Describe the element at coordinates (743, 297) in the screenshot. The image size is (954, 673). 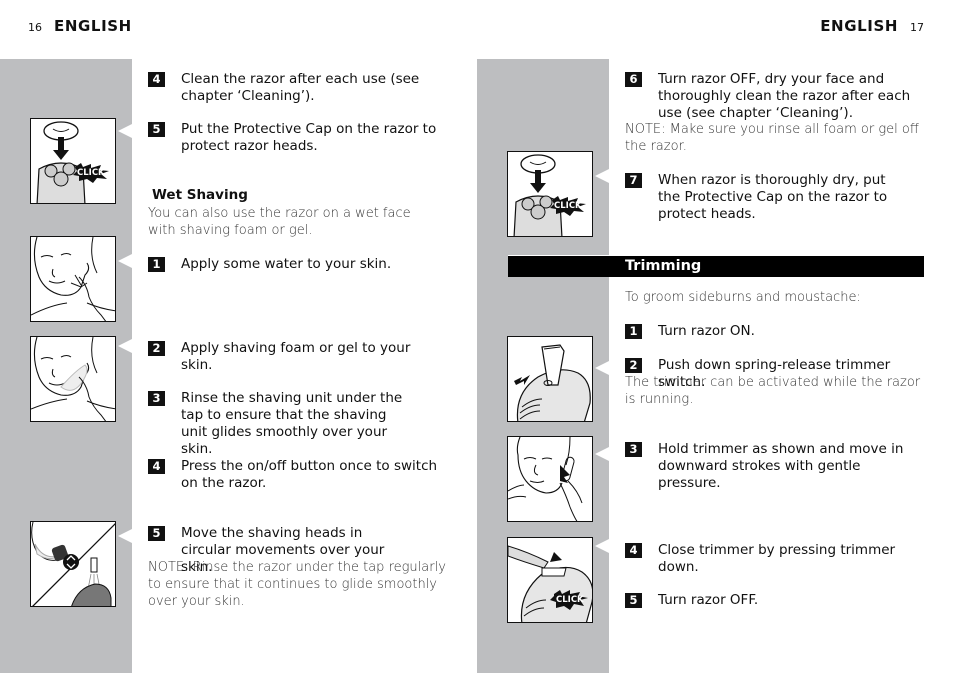
I see `section-intro: To groom sideburns and moustache:` at that location.